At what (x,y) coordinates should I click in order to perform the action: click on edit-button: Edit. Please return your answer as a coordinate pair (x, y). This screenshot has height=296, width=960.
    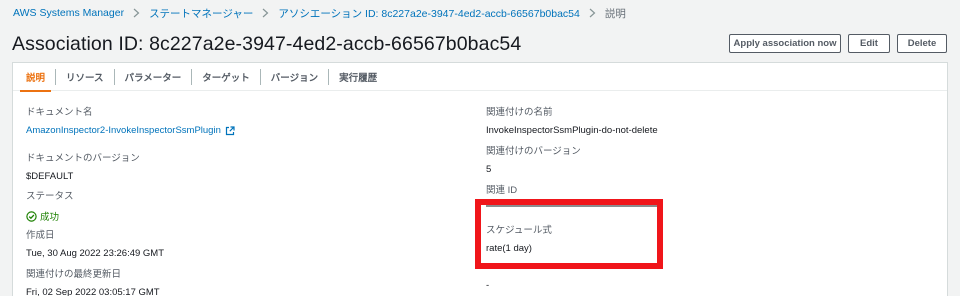
    Looking at the image, I should click on (869, 43).